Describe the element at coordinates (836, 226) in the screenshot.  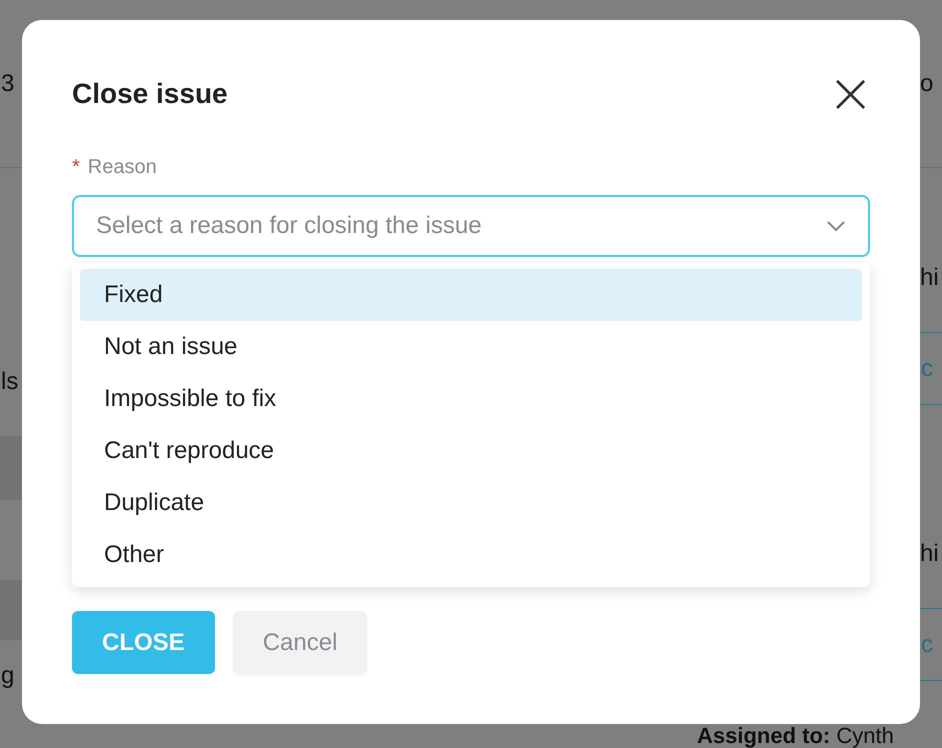
I see `chevron-down-icon` at that location.